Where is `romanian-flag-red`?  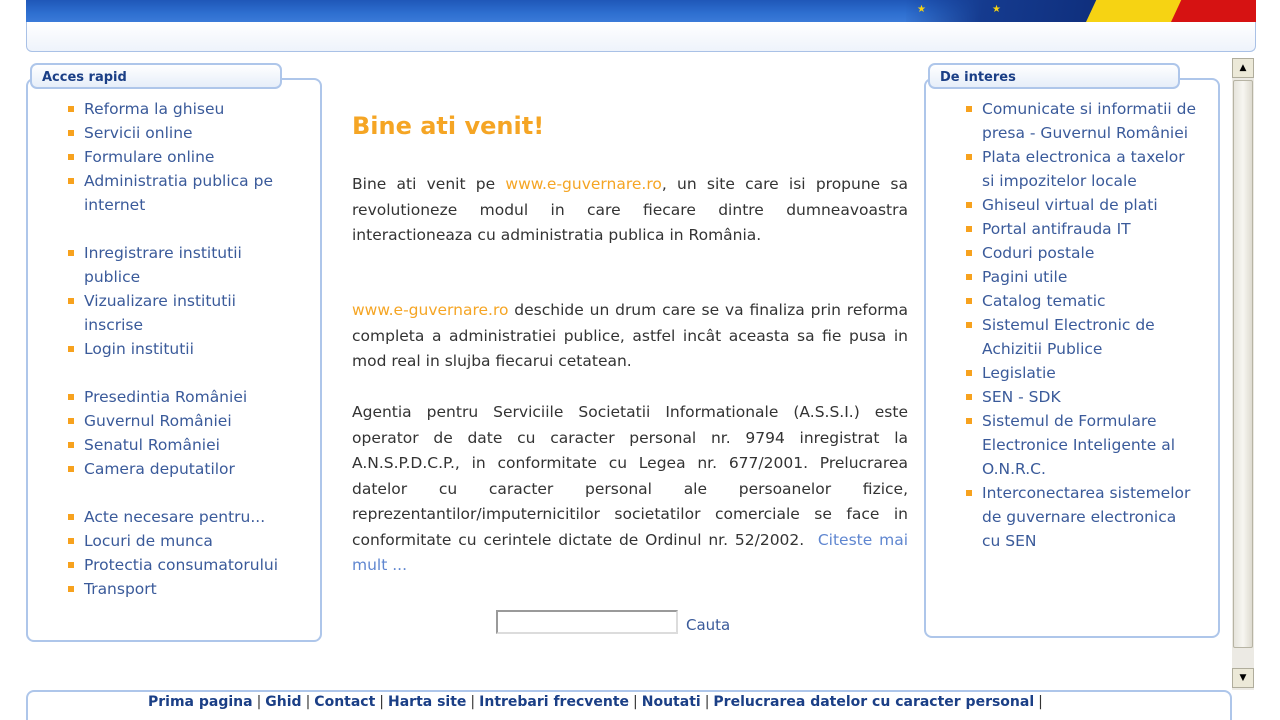
romanian-flag-red is located at coordinates (1213, 11).